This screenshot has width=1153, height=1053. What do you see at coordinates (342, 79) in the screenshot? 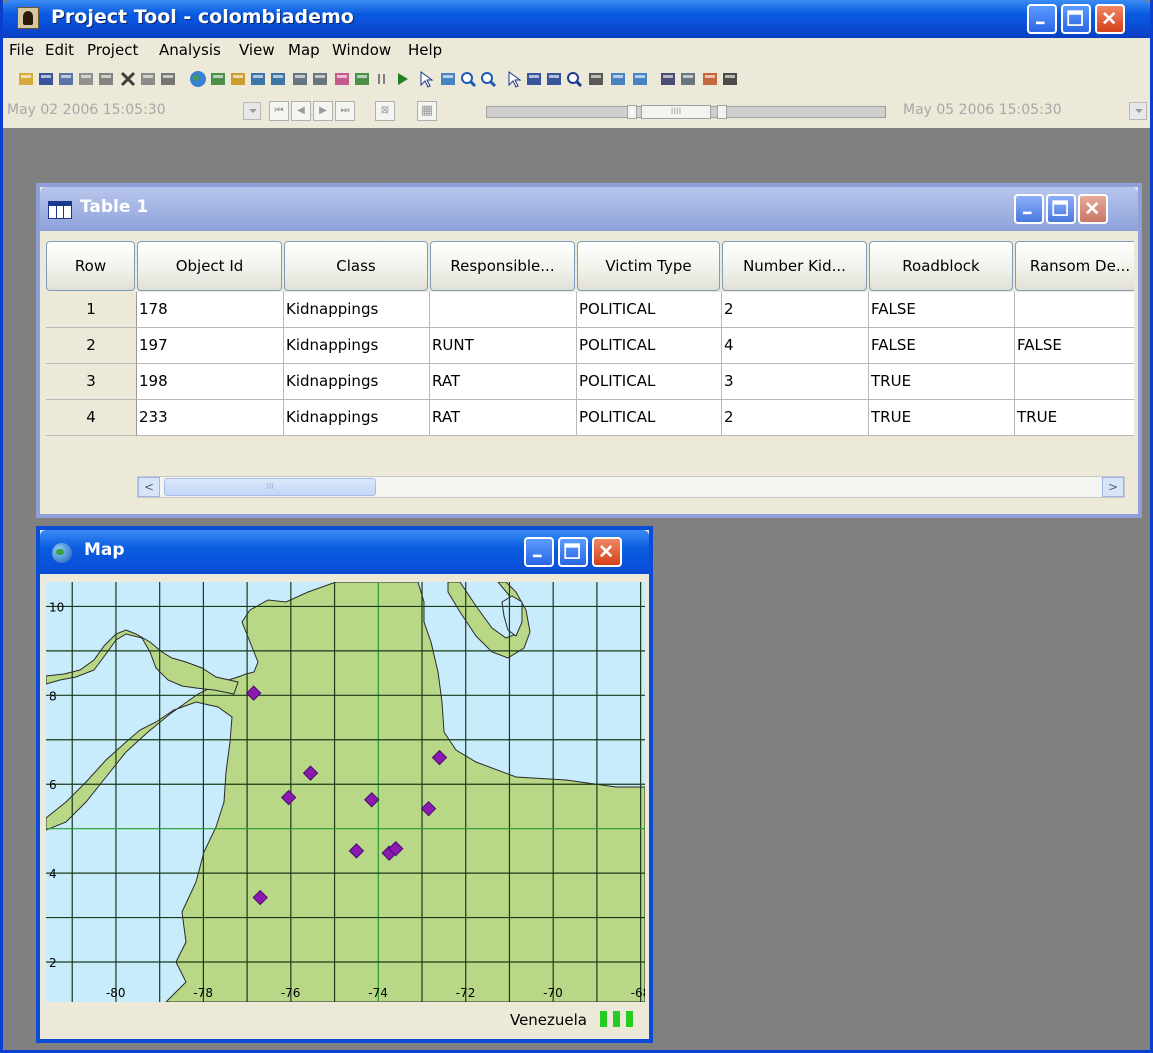
I see `color-icon` at bounding box center [342, 79].